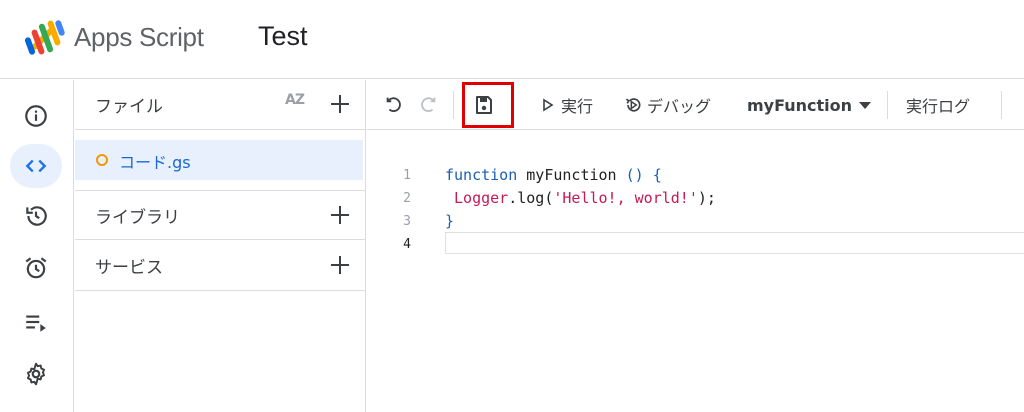 The height and width of the screenshot is (412, 1024). What do you see at coordinates (137, 218) in the screenshot?
I see `libraries-title: ライブラリ` at bounding box center [137, 218].